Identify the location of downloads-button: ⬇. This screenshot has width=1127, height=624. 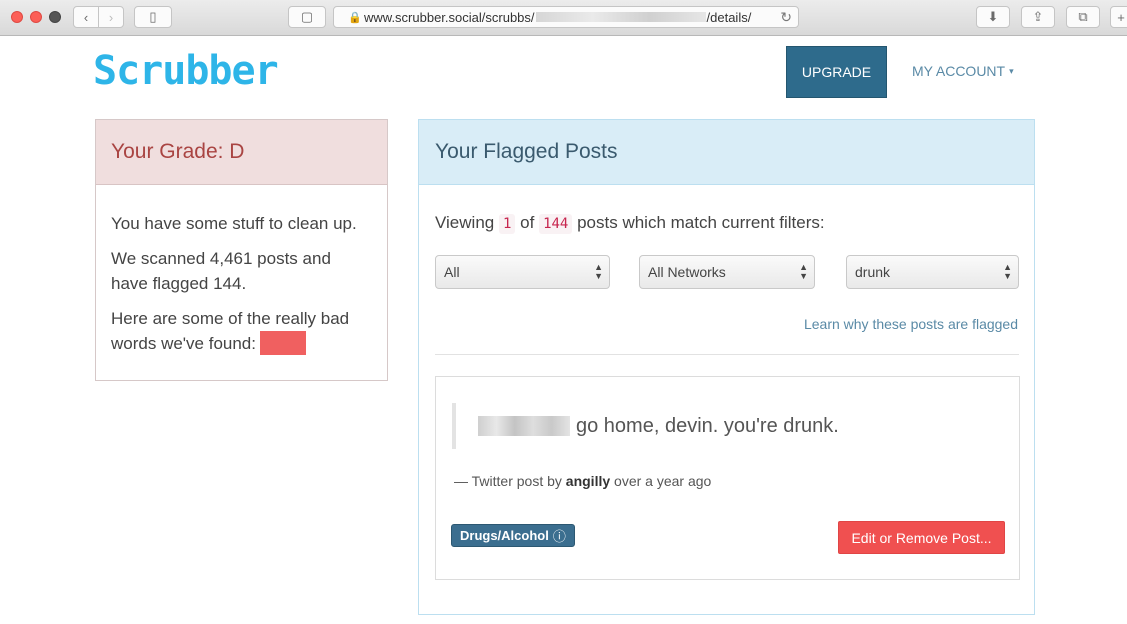
(993, 17).